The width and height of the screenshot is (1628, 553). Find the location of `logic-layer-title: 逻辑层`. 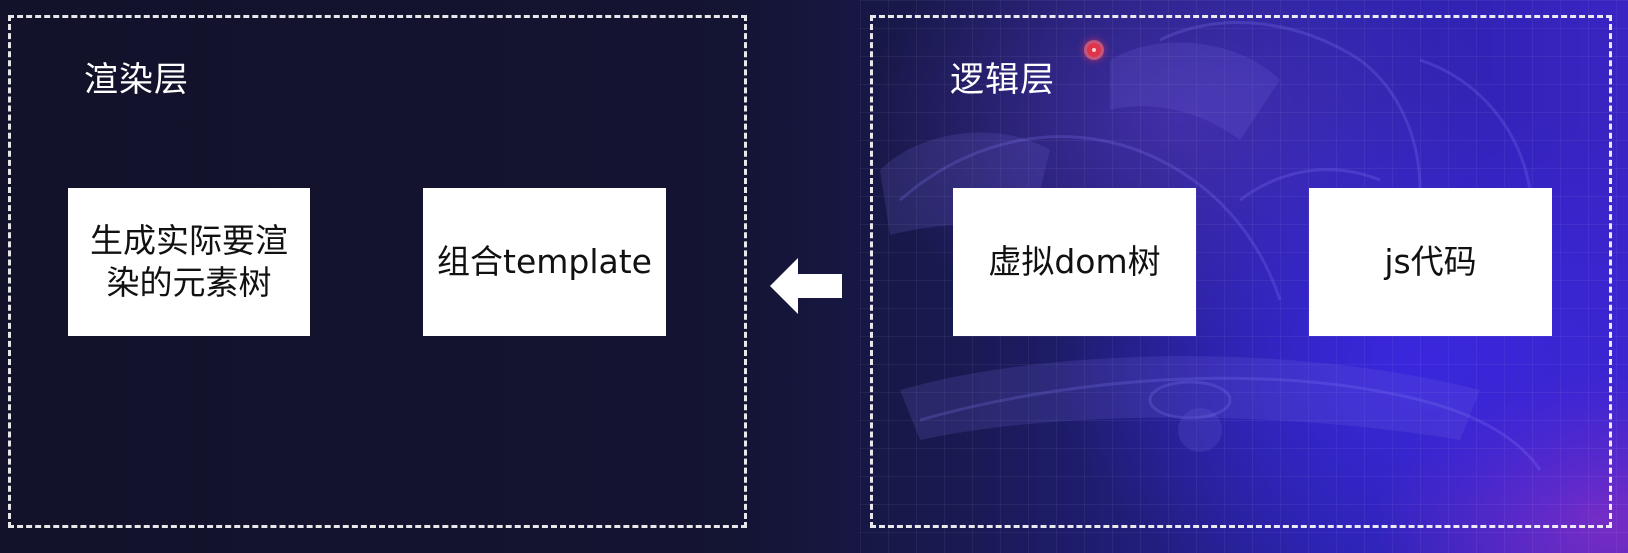

logic-layer-title: 逻辑层 is located at coordinates (1002, 80).